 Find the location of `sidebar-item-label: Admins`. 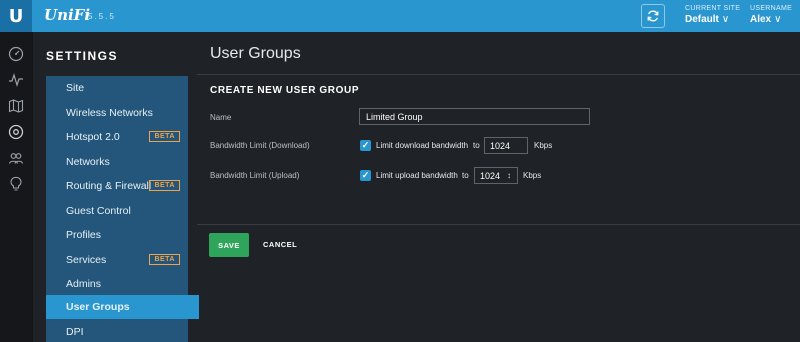

sidebar-item-label: Admins is located at coordinates (84, 284).